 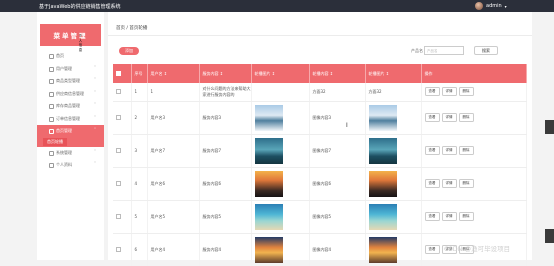 What do you see at coordinates (225, 73) in the screenshot?
I see `column-header: 服务内容 ↕` at bounding box center [225, 73].